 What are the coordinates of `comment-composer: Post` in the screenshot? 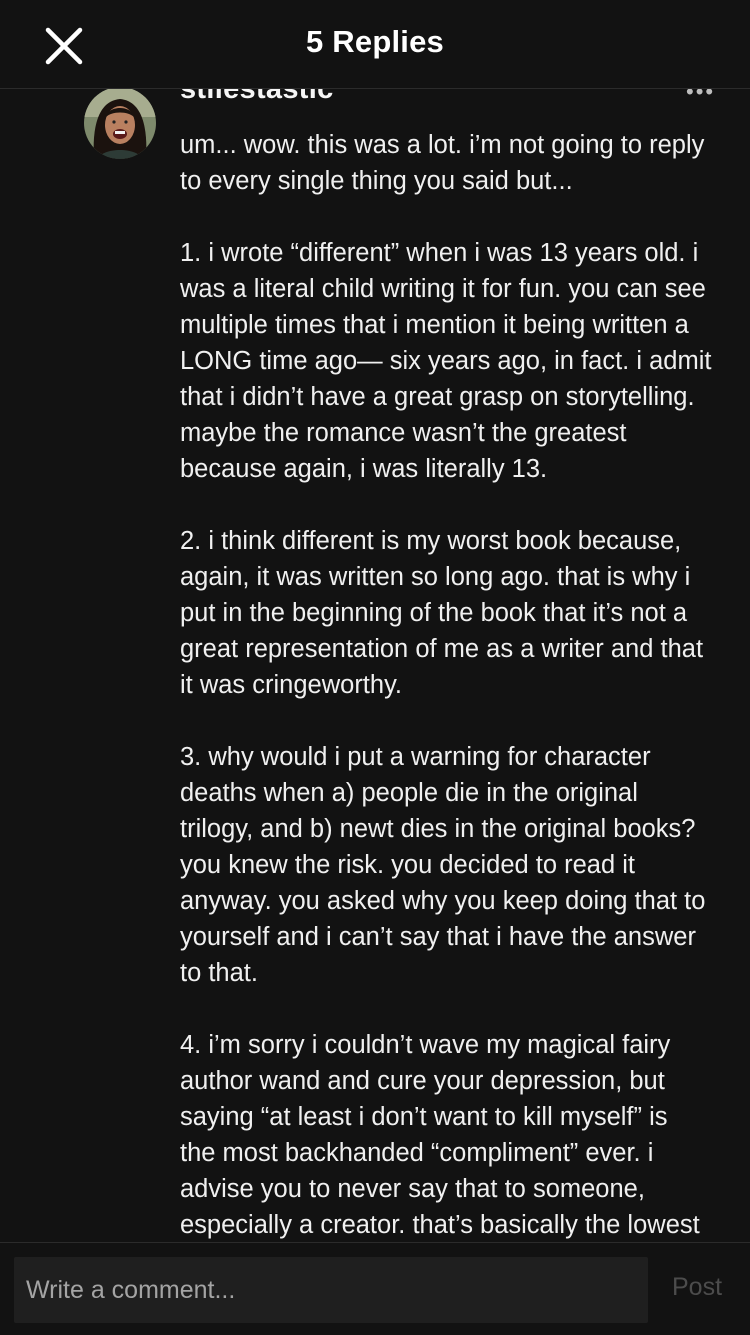 It's located at (375, 1288).